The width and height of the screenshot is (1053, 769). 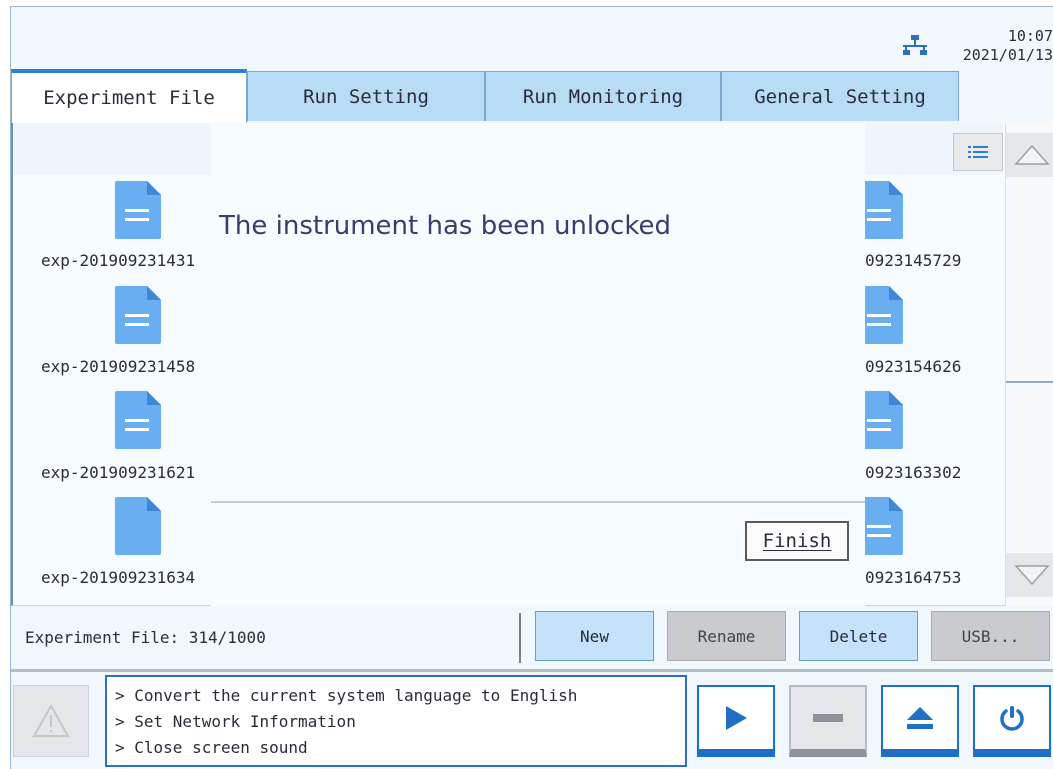 What do you see at coordinates (520, 638) in the screenshot?
I see `action-divider` at bounding box center [520, 638].